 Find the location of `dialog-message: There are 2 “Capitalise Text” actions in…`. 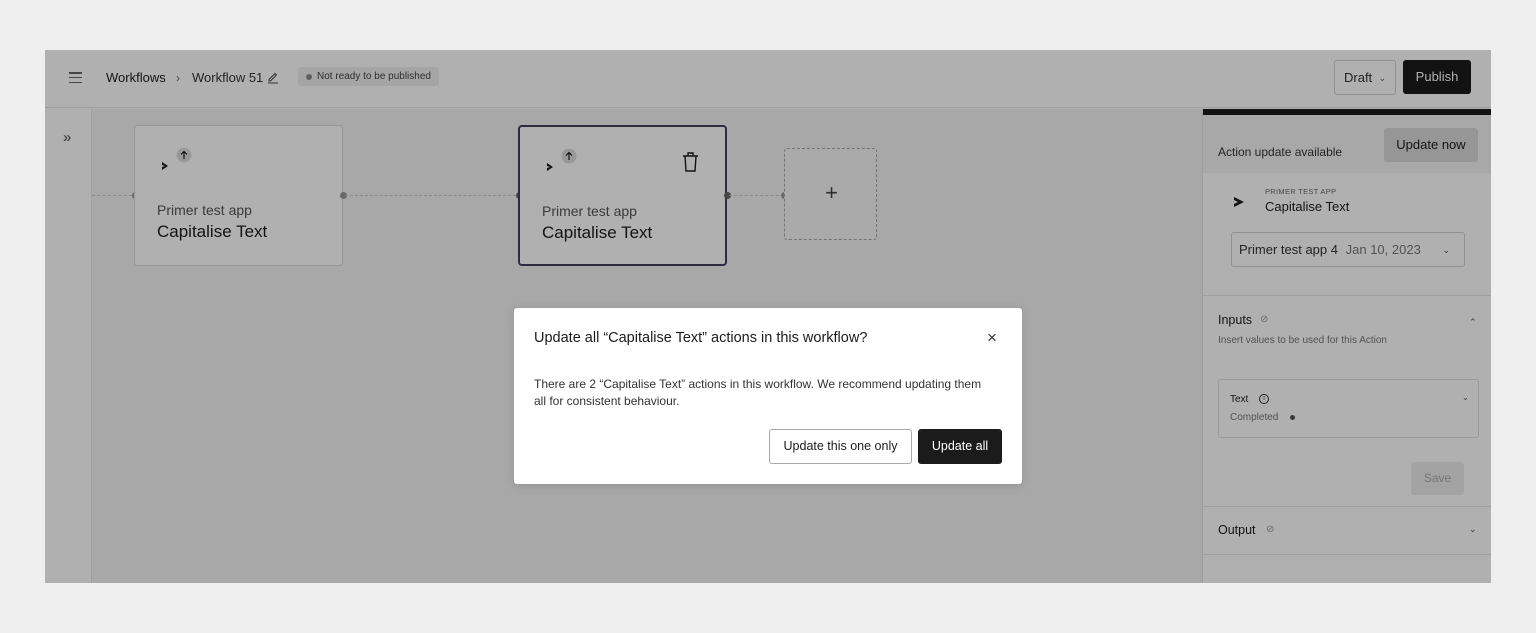

dialog-message: There are 2 “Capitalise Text” actions in… is located at coordinates (758, 392).